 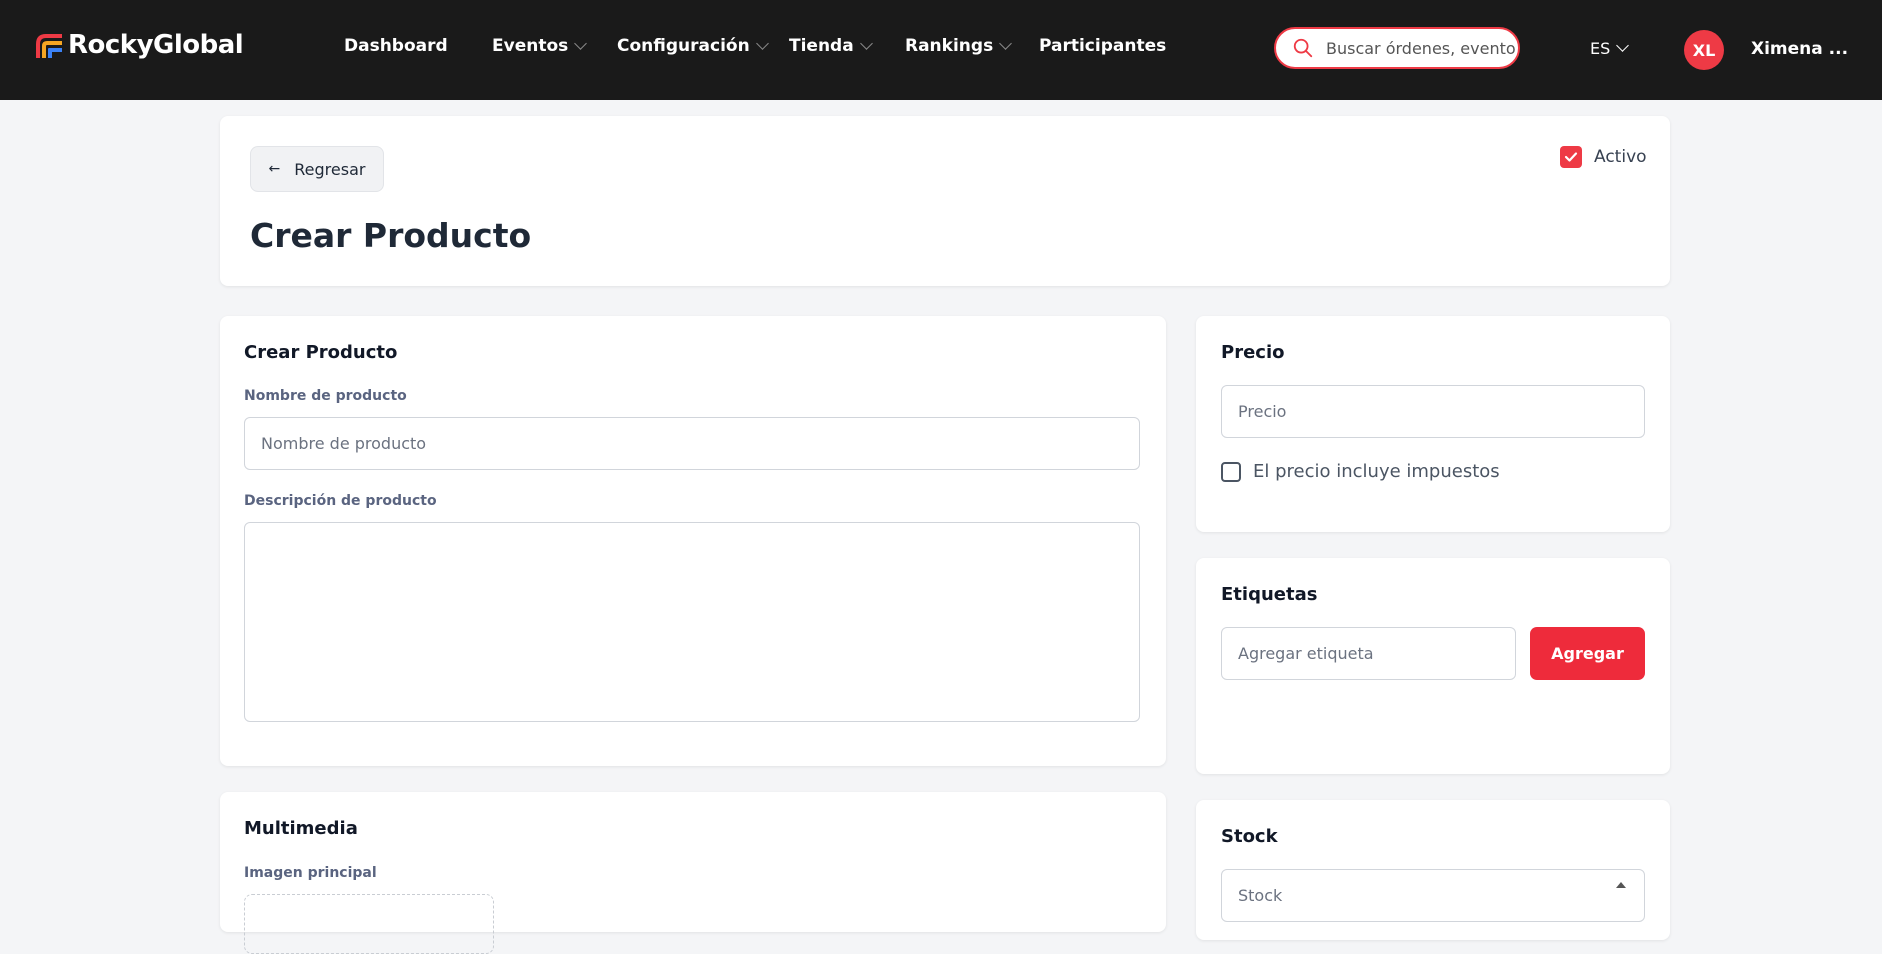 I want to click on product-description-label: Descripción de producto, so click(x=340, y=501).